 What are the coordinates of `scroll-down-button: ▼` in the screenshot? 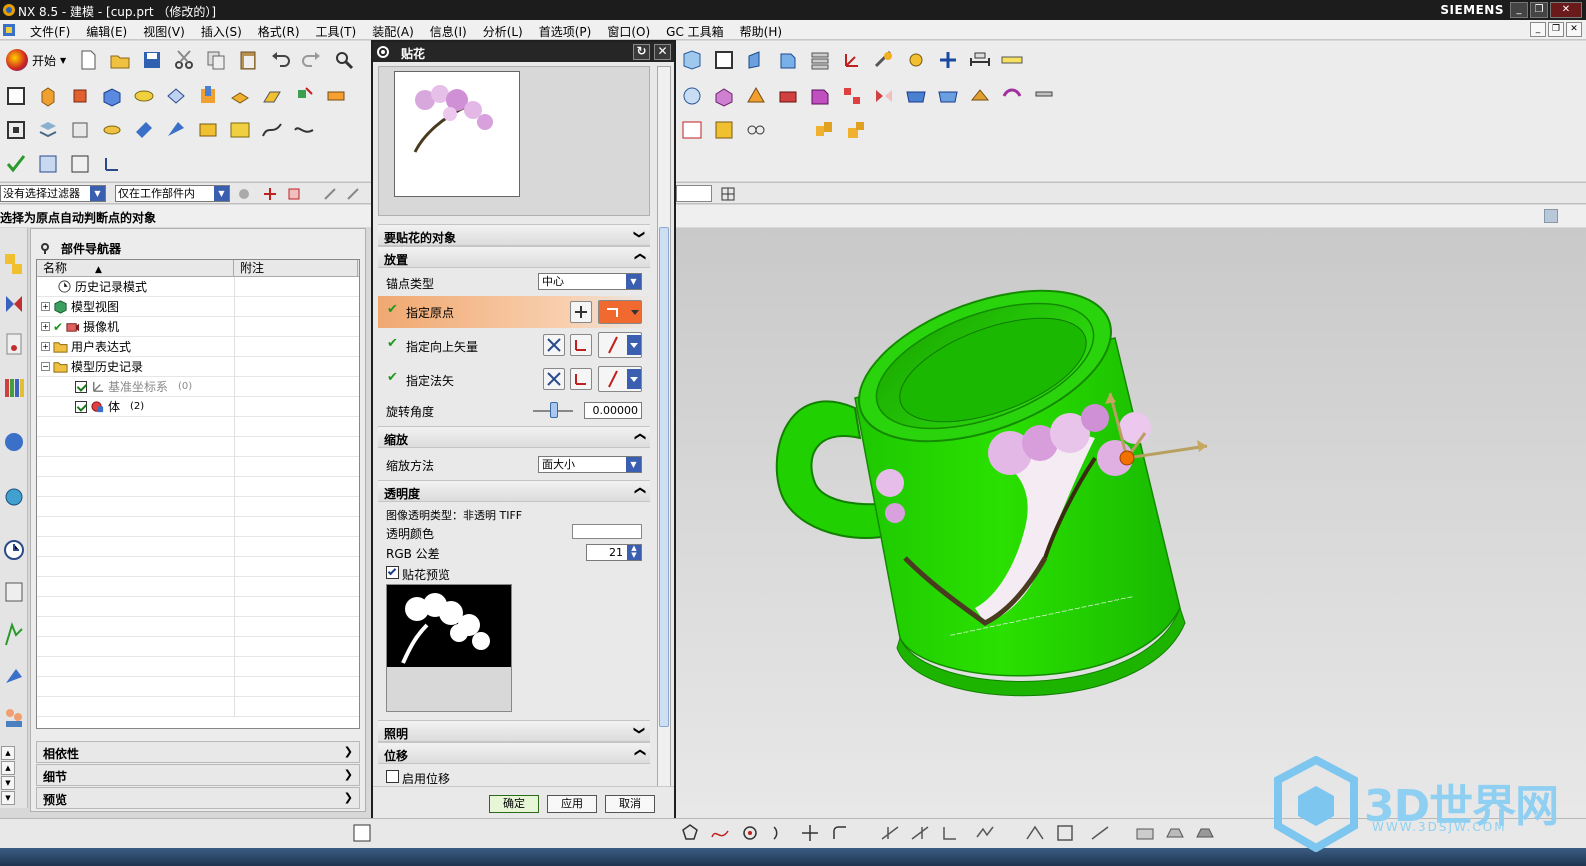 It's located at (8, 783).